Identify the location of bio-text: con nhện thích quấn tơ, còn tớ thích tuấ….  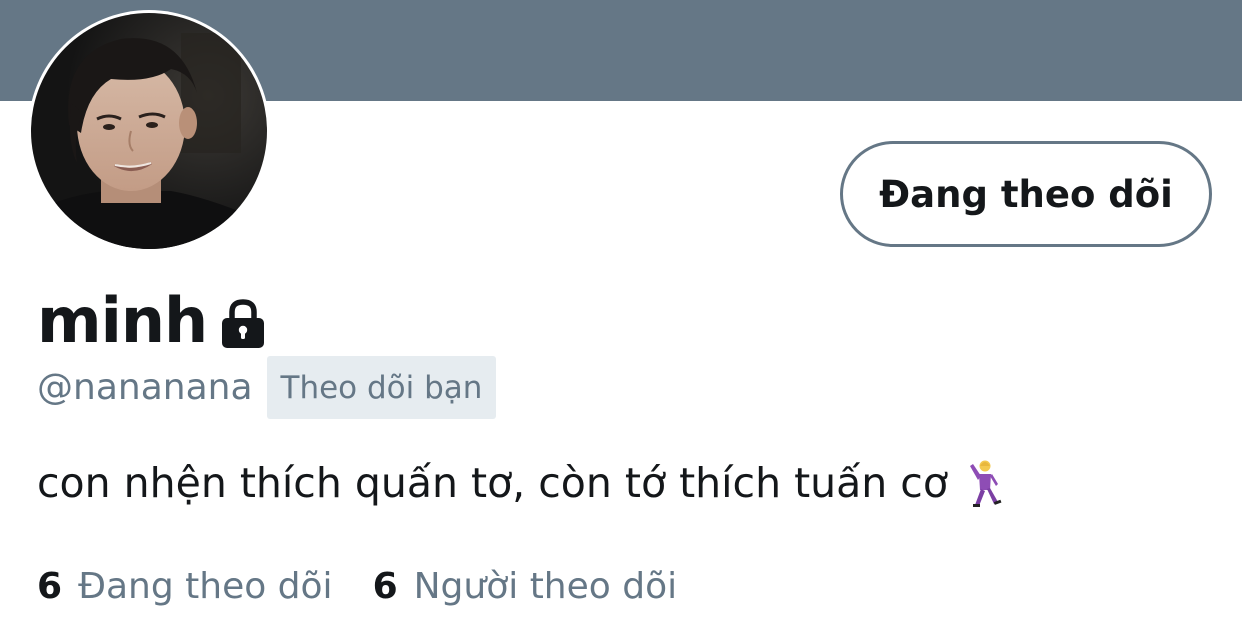
(492, 483).